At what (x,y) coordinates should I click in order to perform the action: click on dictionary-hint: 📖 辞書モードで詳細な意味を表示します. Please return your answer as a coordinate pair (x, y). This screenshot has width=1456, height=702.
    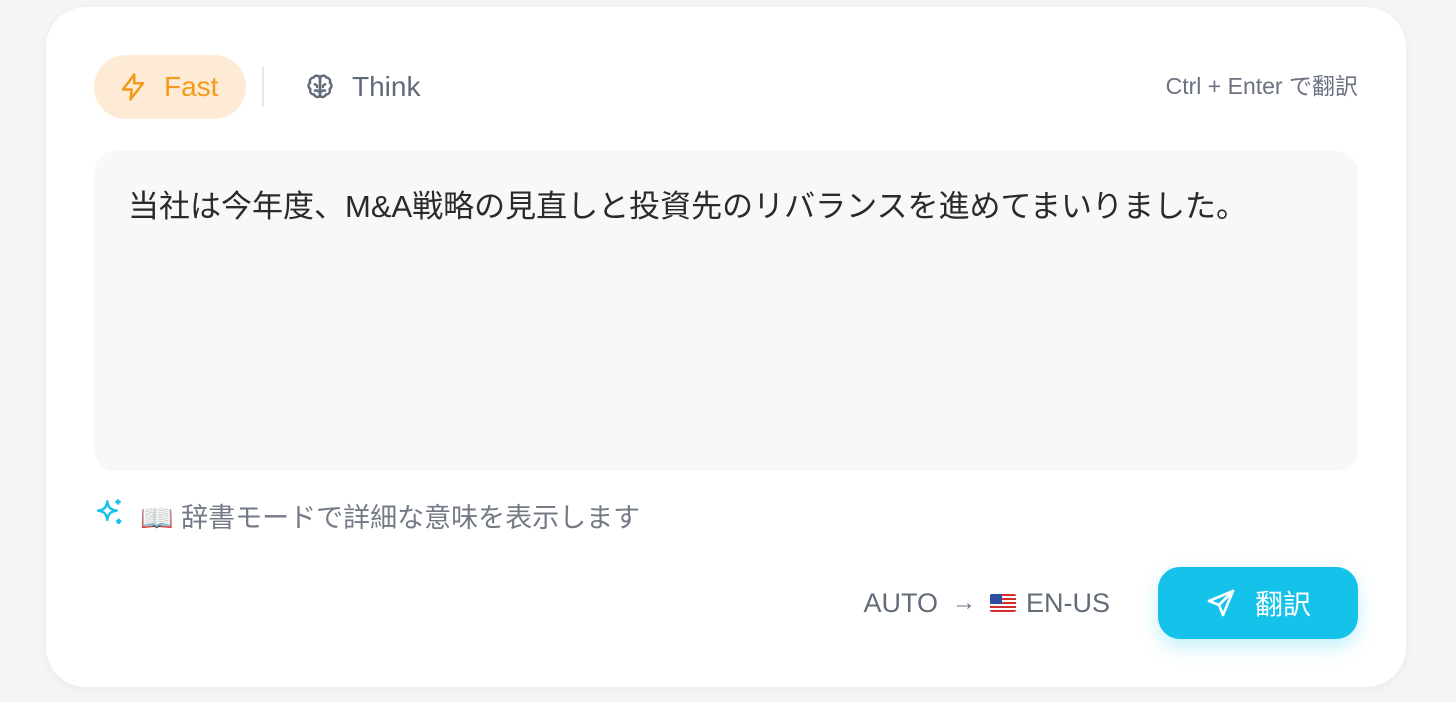
    Looking at the image, I should click on (367, 515).